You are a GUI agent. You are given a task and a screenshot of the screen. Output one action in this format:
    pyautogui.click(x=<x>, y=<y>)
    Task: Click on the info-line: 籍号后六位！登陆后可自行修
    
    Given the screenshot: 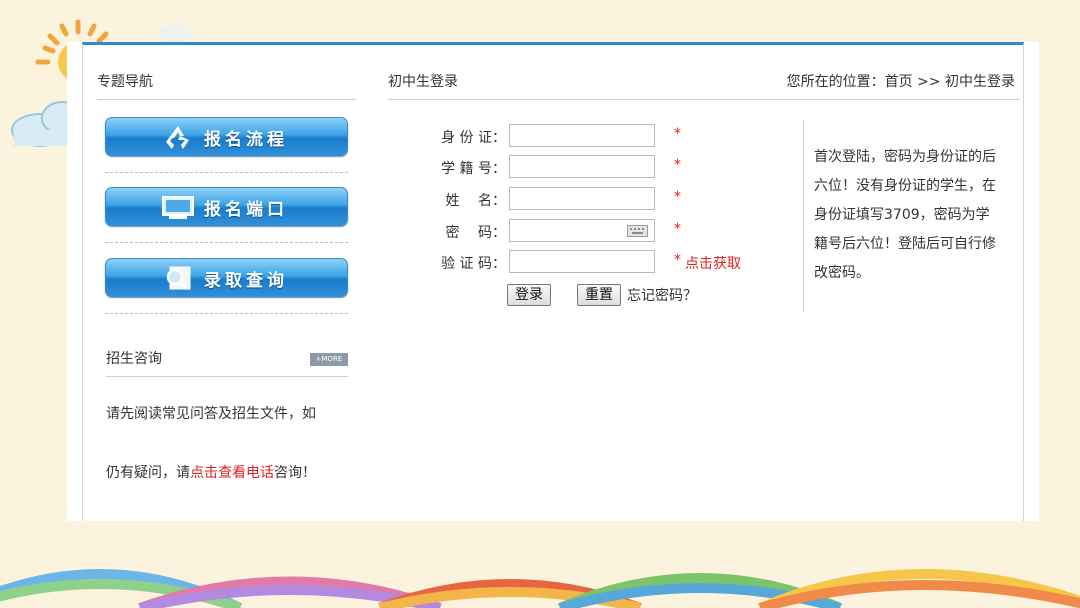 What is the action you would take?
    pyautogui.click(x=905, y=244)
    